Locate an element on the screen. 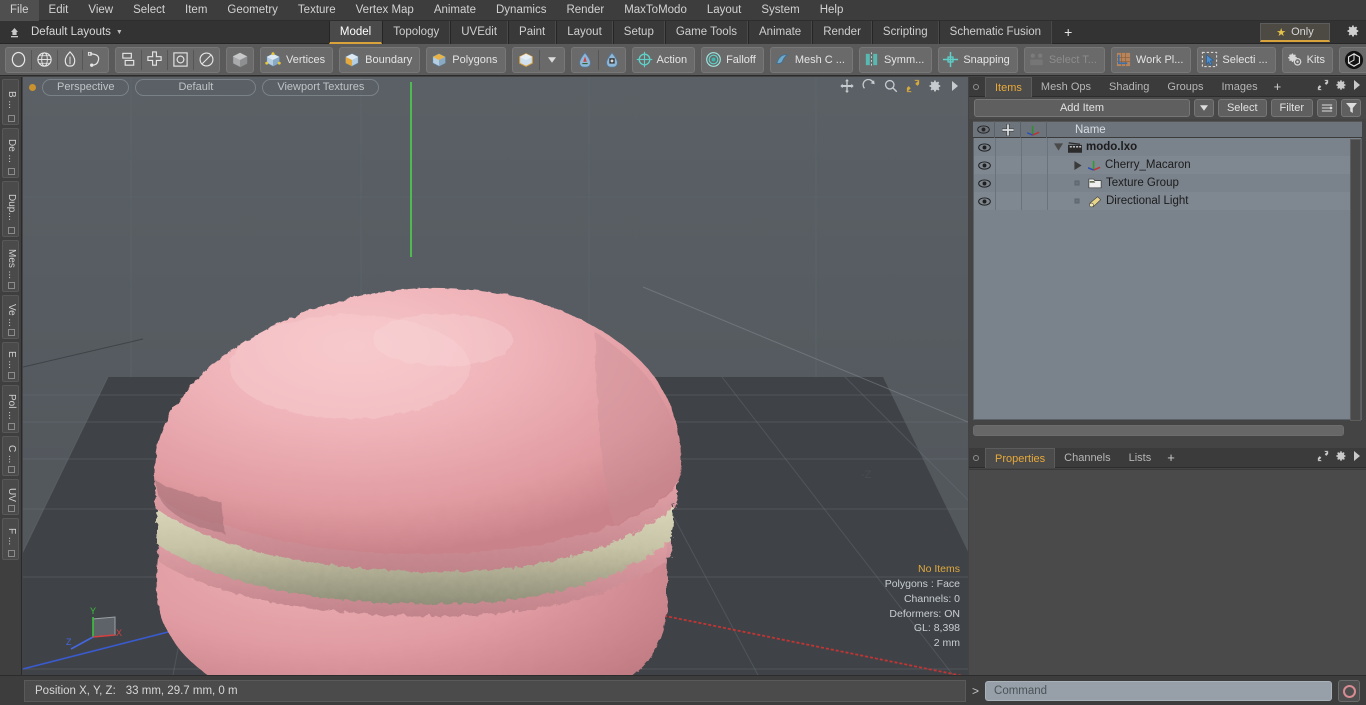 The image size is (1366, 705). layout-selector: Default Layouts ▼ is located at coordinates (78, 32).